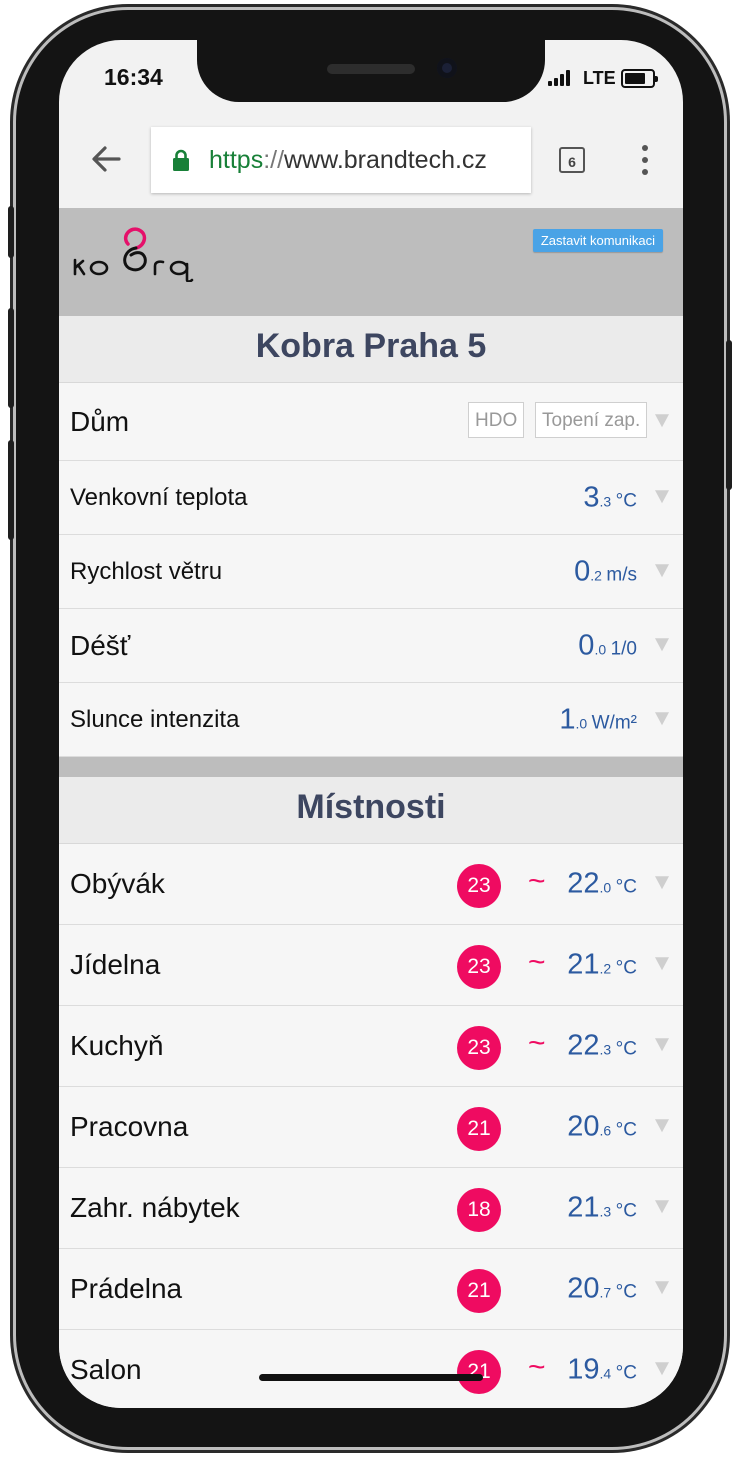  Describe the element at coordinates (597, 240) in the screenshot. I see `stop-communication-button: Zastavit komunikaci` at that location.